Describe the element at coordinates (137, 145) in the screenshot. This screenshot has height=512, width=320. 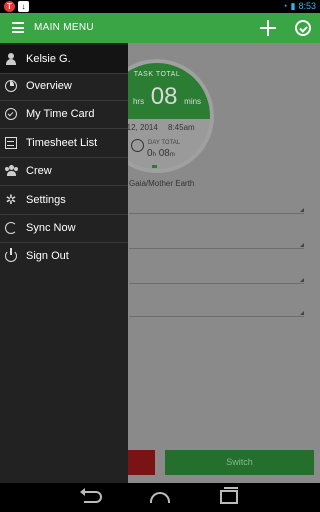
I see `day-clock-icon` at that location.